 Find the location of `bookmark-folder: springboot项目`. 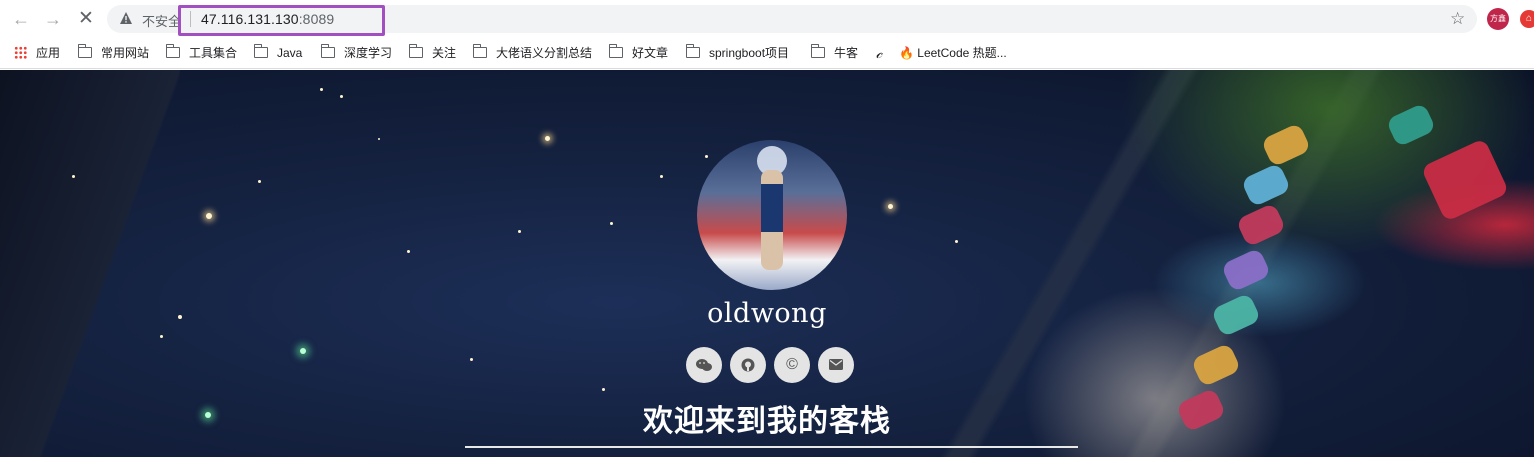

bookmark-folder: springboot项目 is located at coordinates (737, 53).